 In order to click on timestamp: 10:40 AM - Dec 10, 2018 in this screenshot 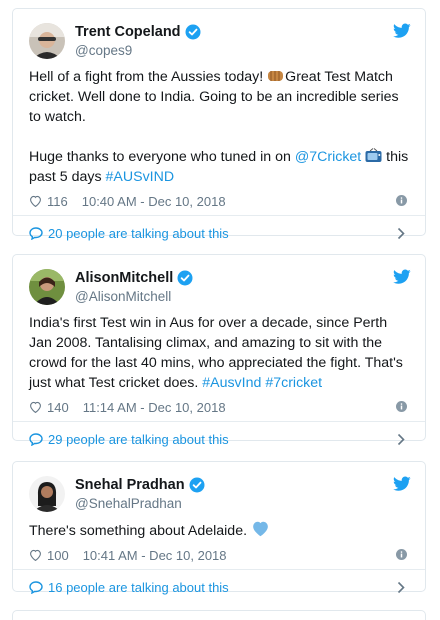, I will do `click(154, 201)`.